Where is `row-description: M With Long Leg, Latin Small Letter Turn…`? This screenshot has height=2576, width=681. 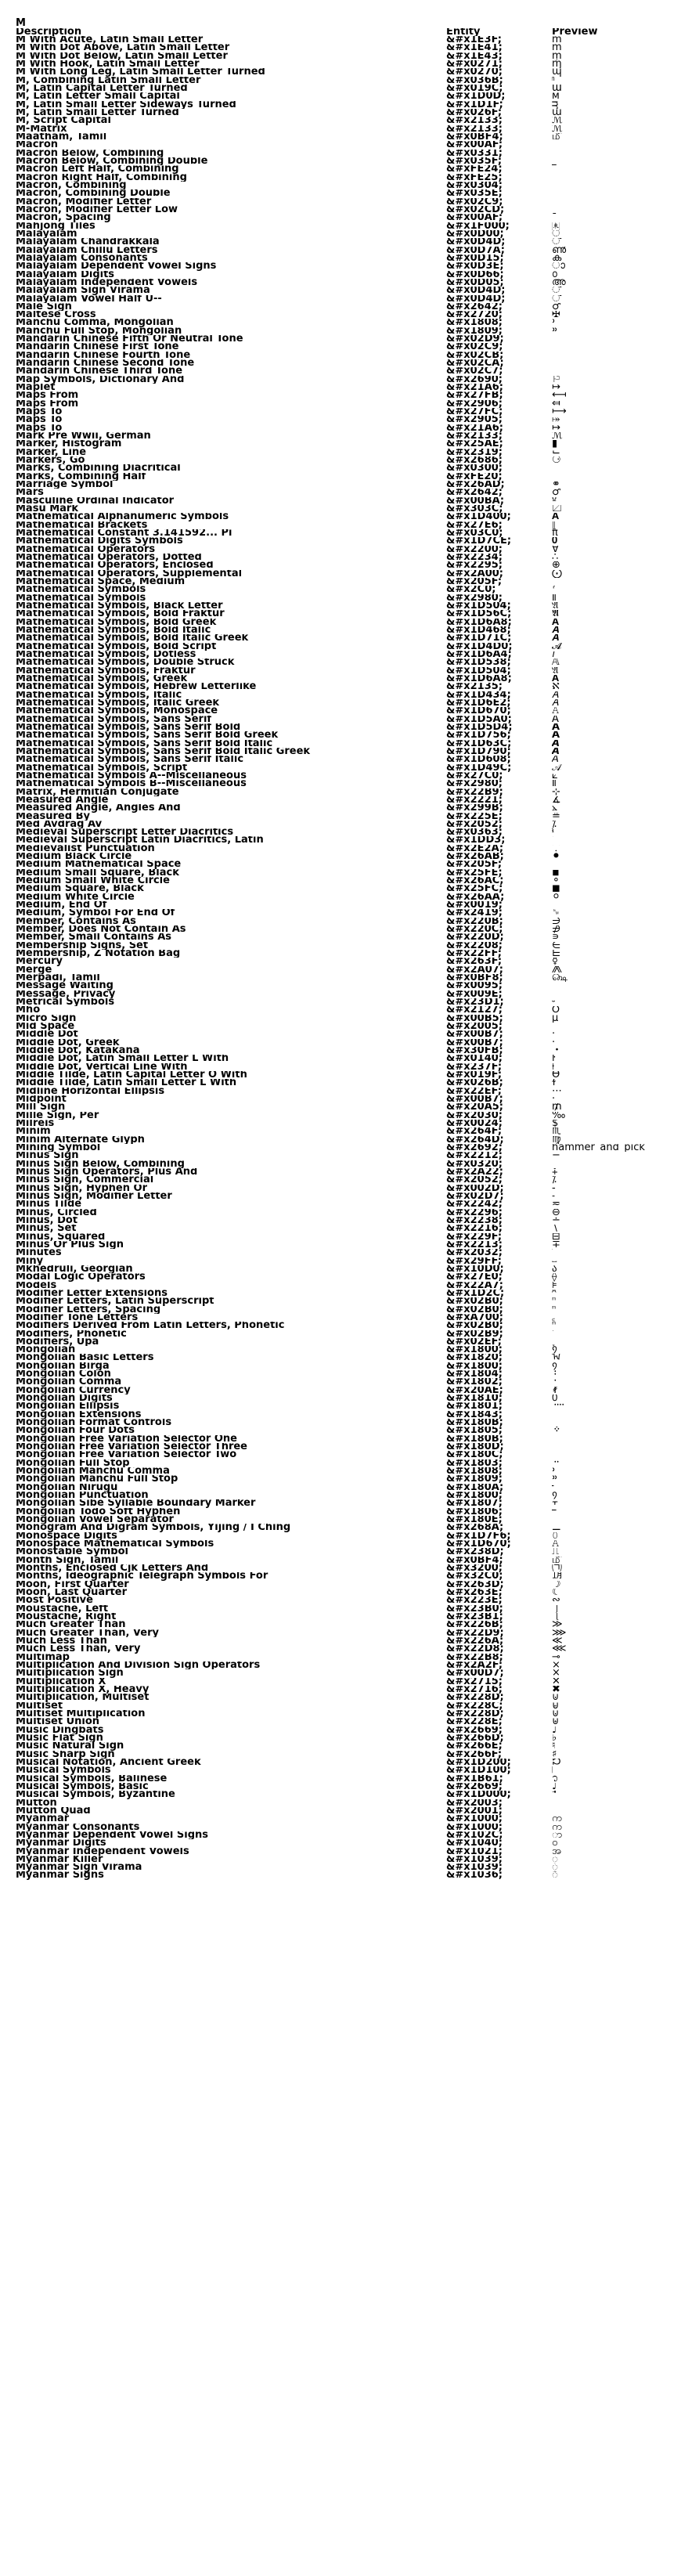
row-description: M With Long Leg, Latin Small Letter Turn… is located at coordinates (140, 72).